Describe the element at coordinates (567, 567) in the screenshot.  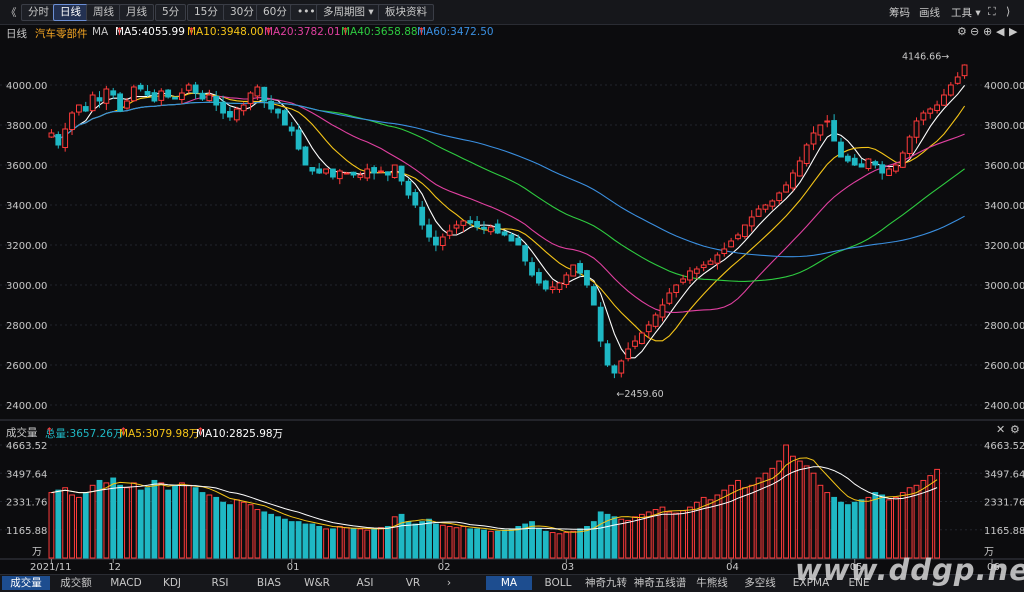
I see `date-tick-label: 03` at that location.